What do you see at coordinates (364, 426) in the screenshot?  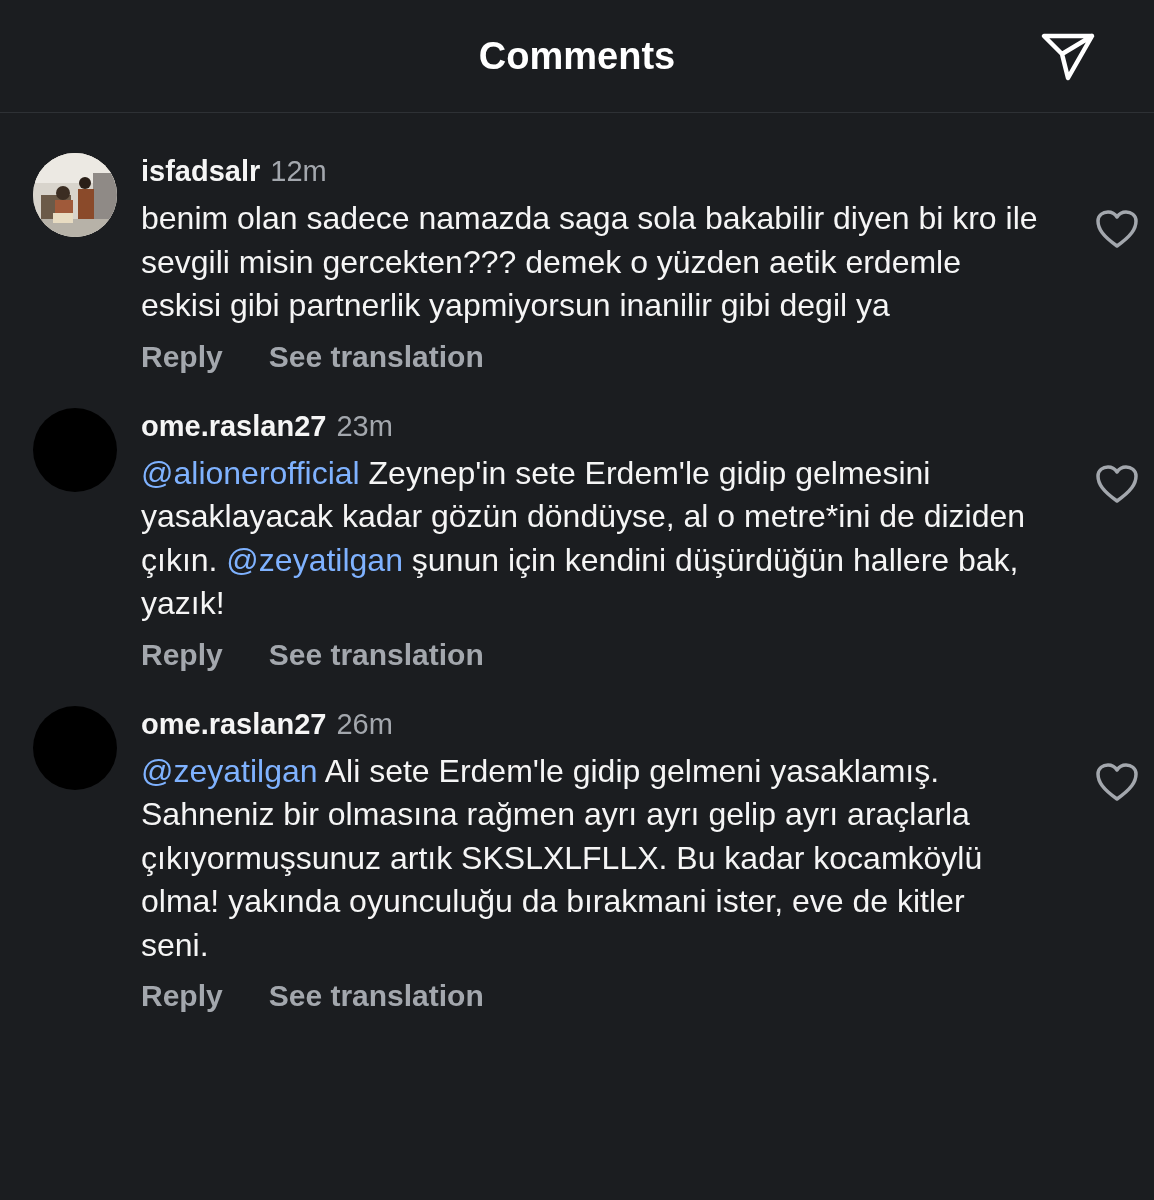 I see `comment-time: 23m` at bounding box center [364, 426].